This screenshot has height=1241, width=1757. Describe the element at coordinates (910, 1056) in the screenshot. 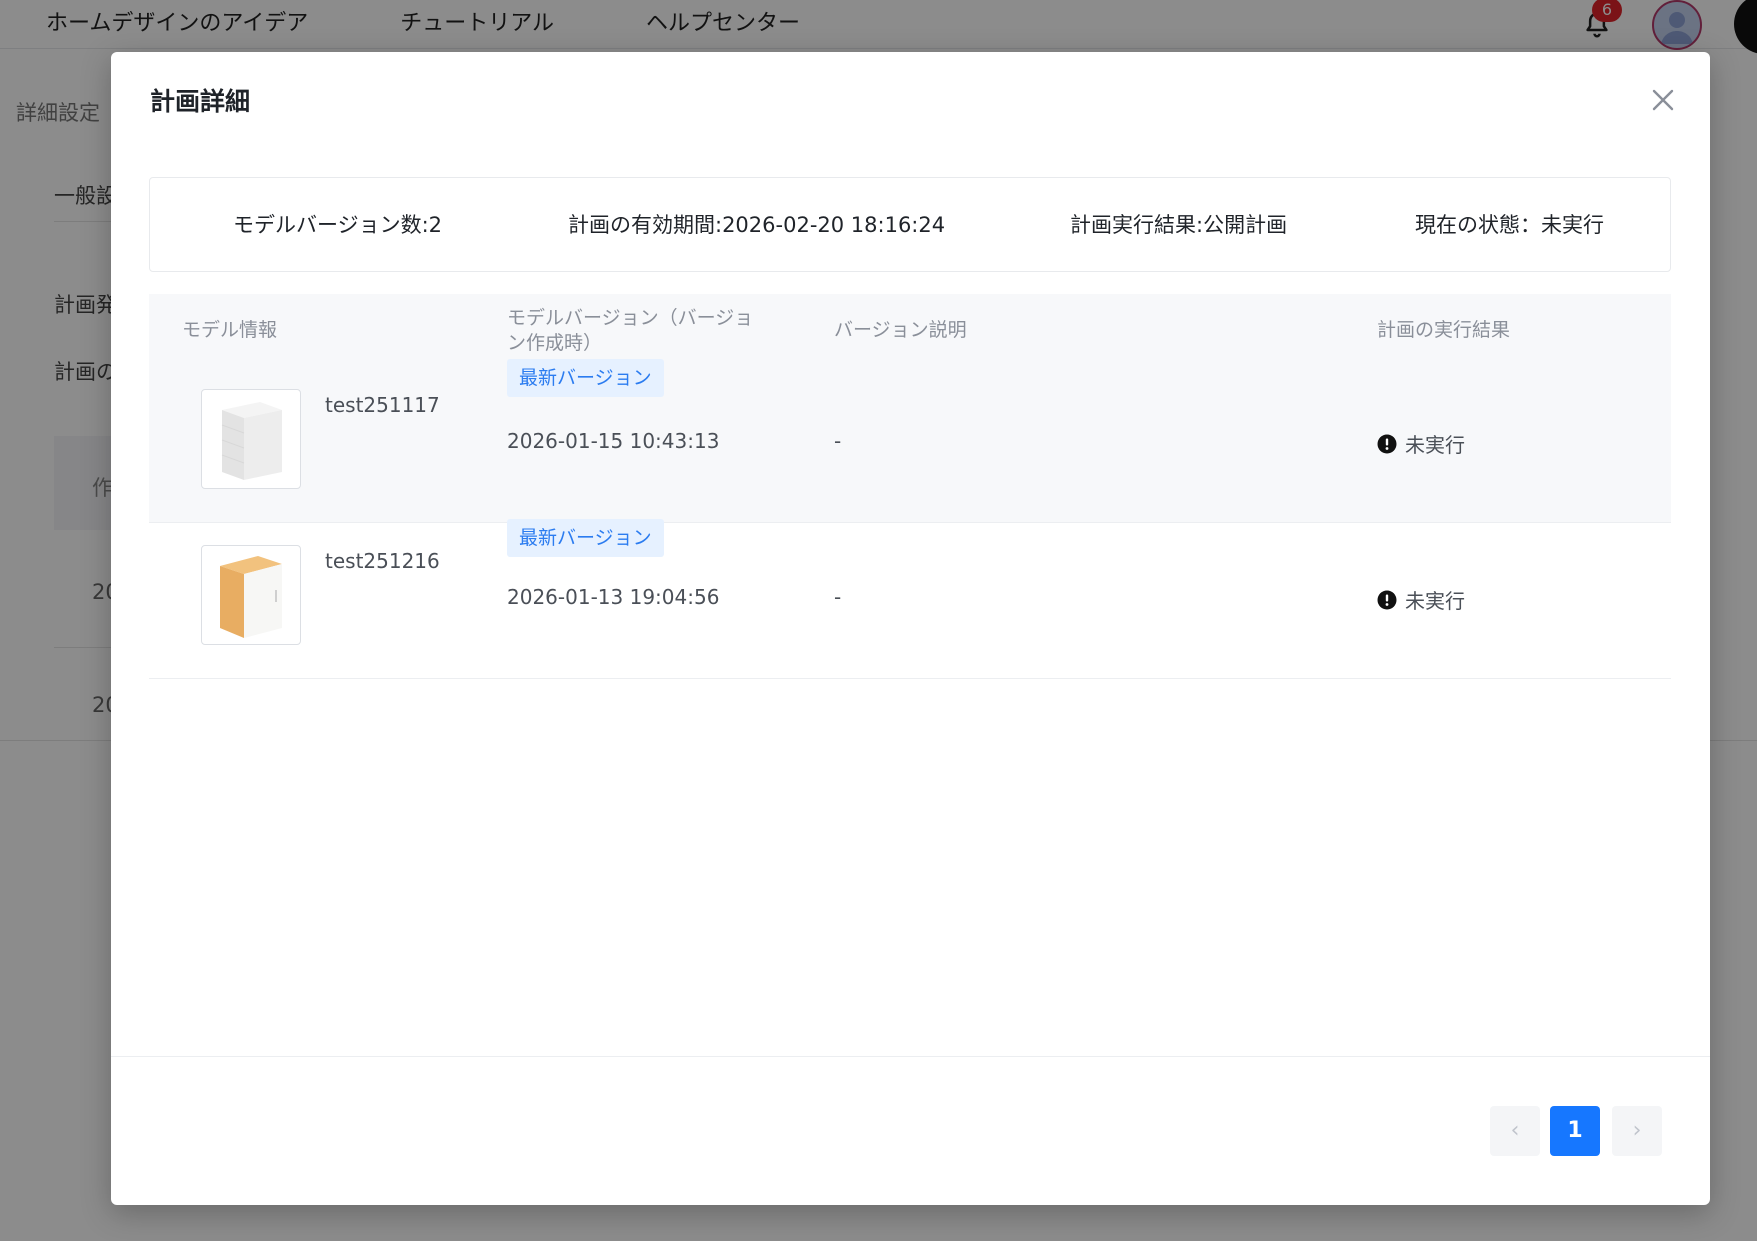

I see `footer-divider` at that location.